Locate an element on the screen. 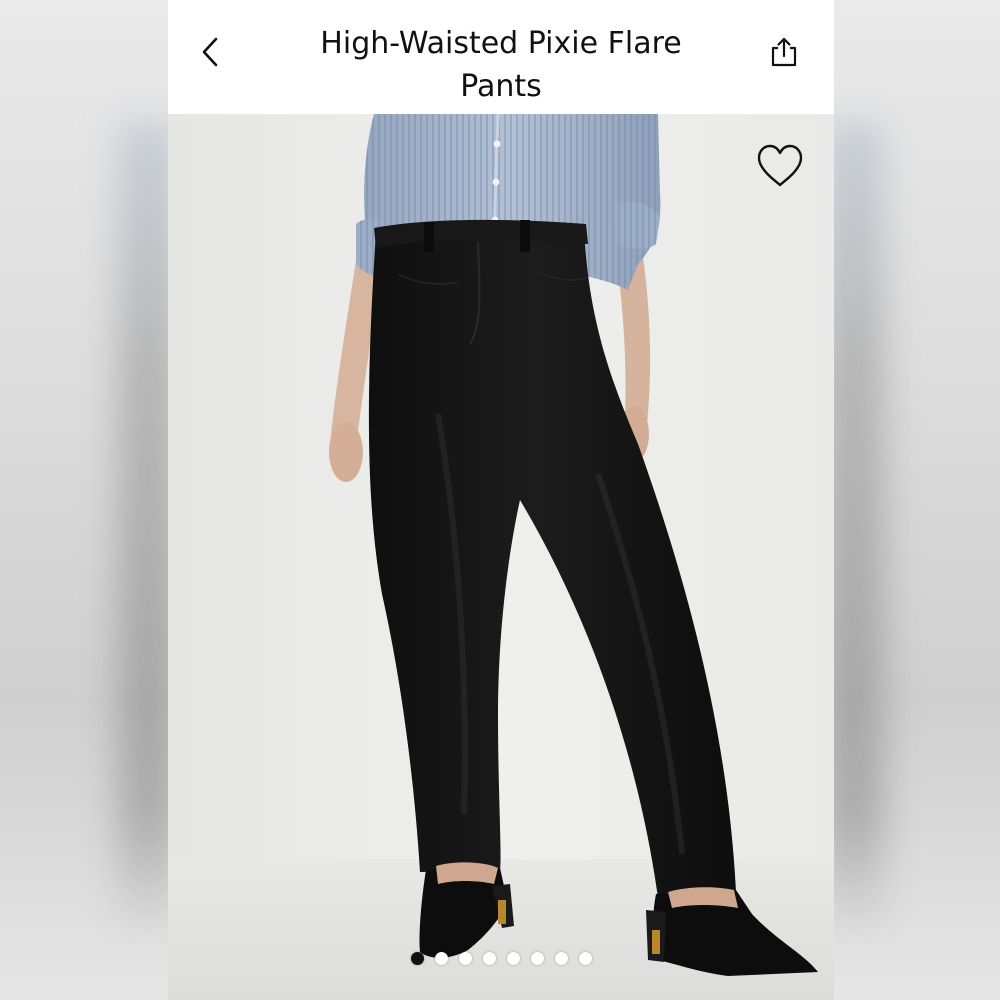 This screenshot has width=1000, height=1000. favorite-button is located at coordinates (780, 166).